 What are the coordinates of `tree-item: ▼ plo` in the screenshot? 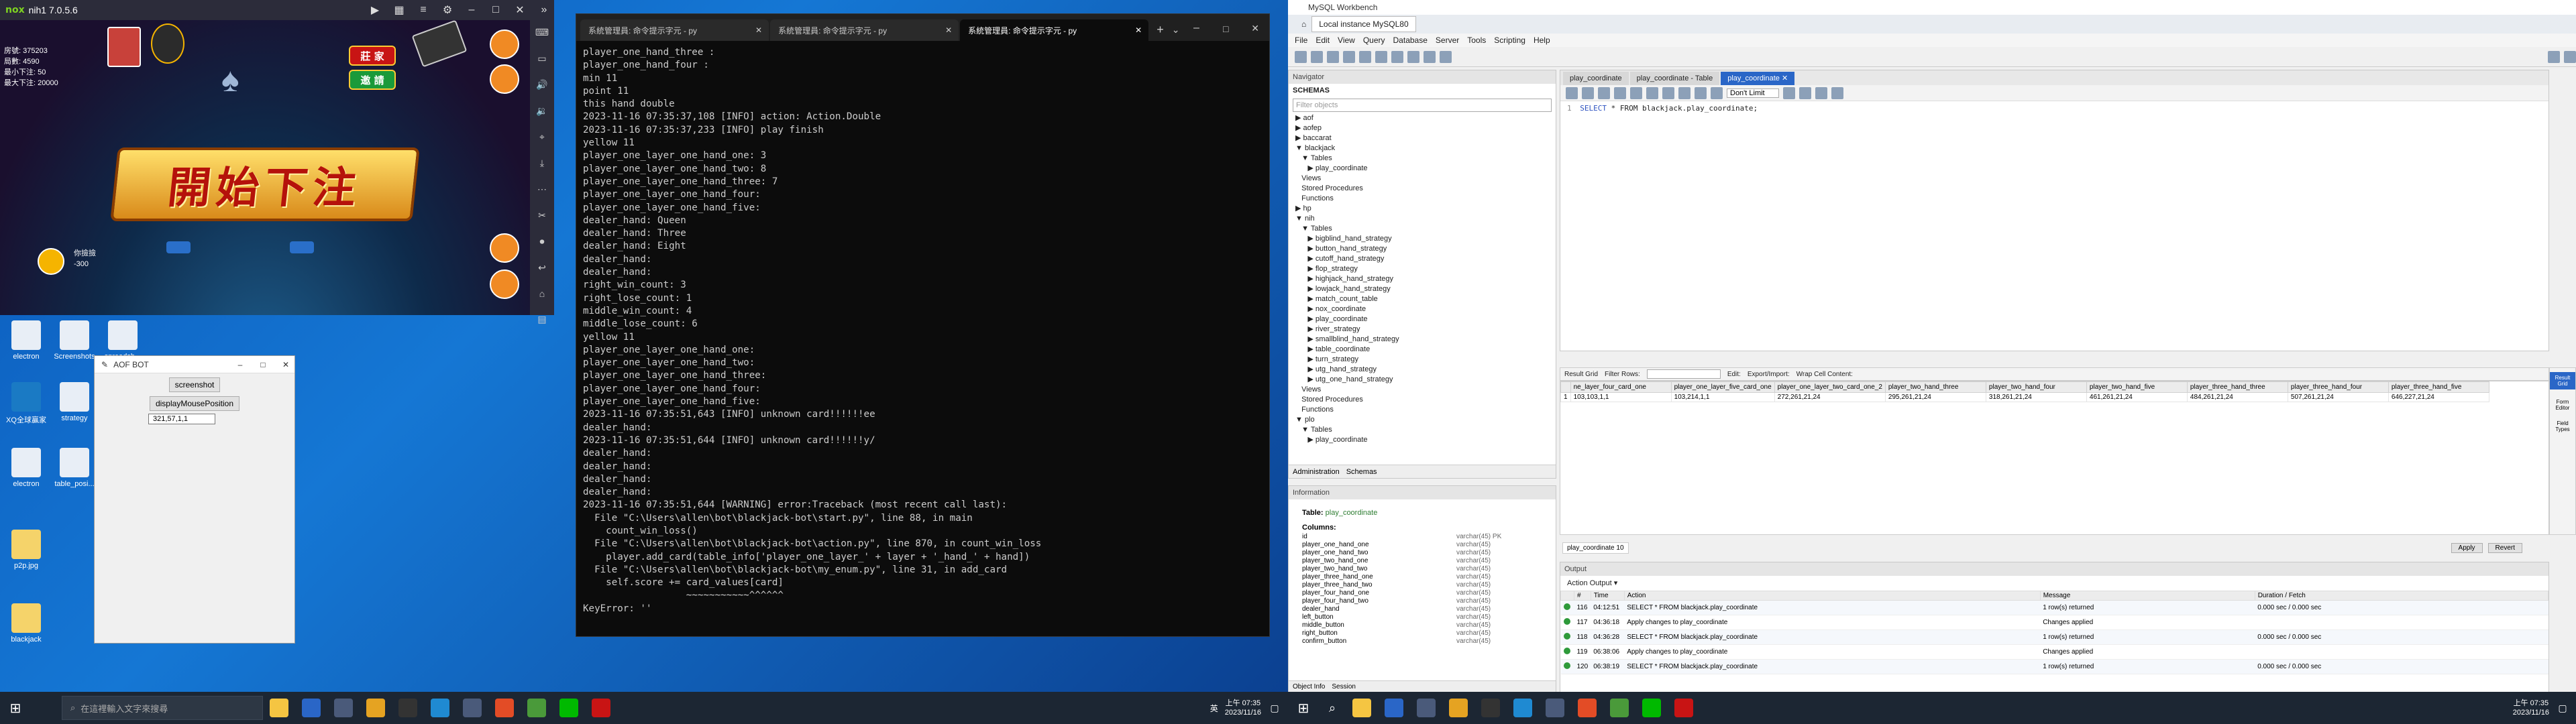 It's located at (1425, 420).